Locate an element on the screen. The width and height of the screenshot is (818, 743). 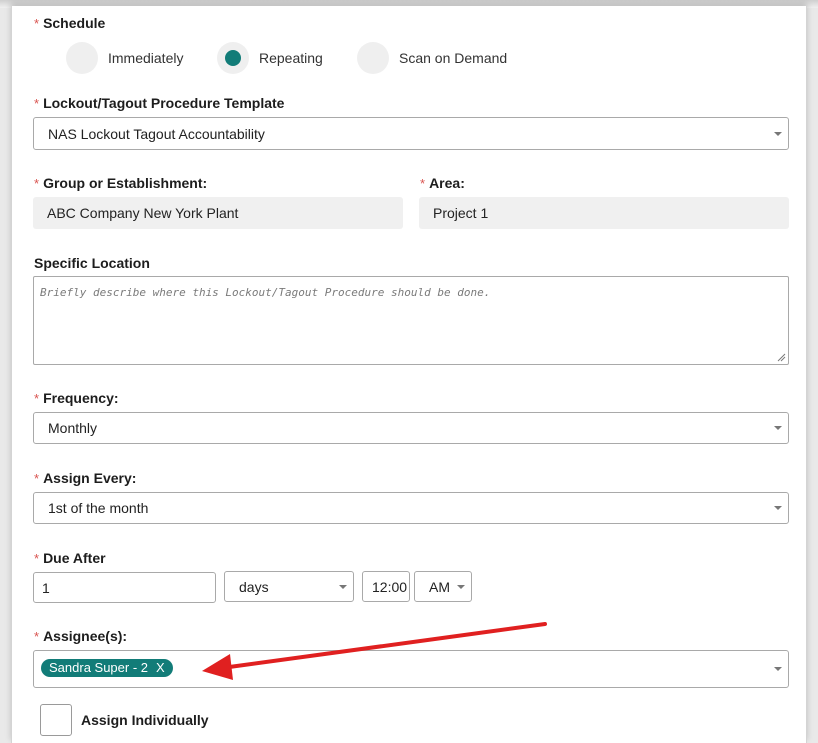
radio-circle-immediately is located at coordinates (82, 58).